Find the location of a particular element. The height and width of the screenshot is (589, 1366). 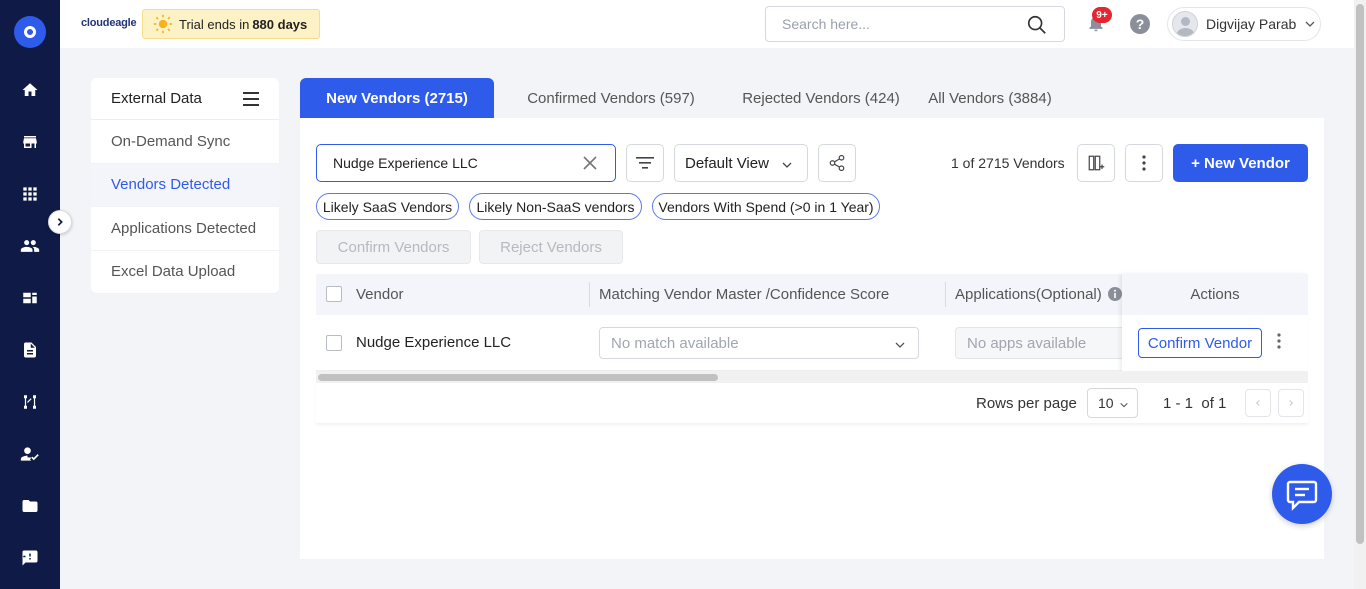

trial-days: 880 days is located at coordinates (280, 24).